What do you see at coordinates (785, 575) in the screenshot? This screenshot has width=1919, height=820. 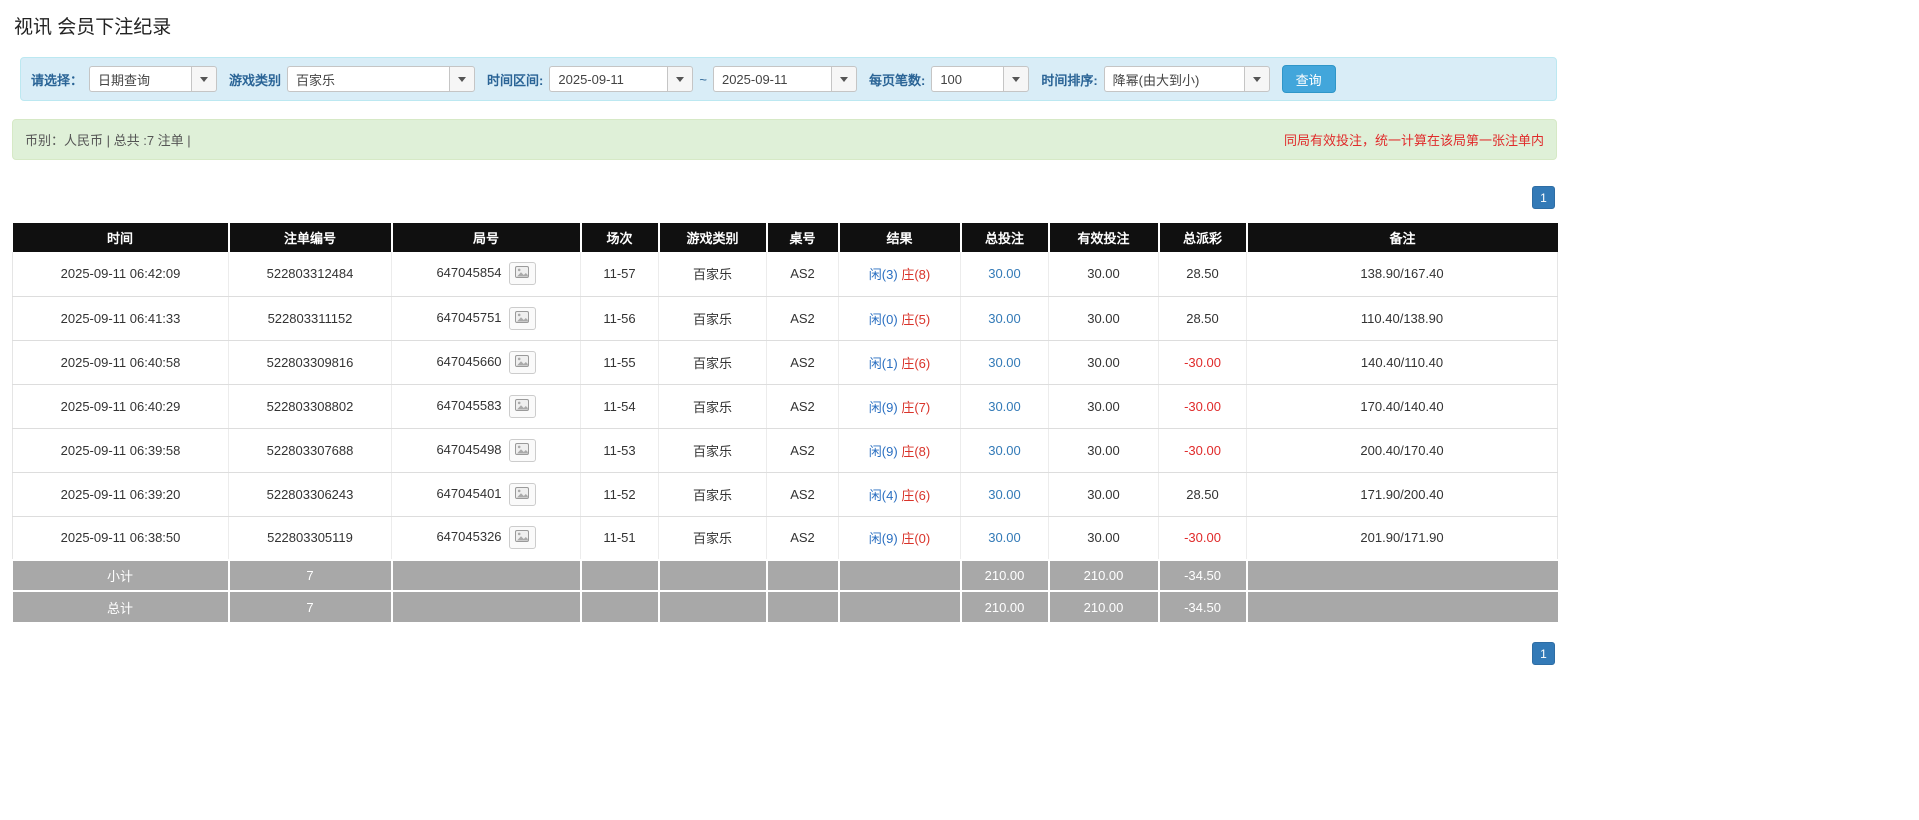 I see `subtotal-row: 小计 7 210.00 210.00 -34.50` at bounding box center [785, 575].